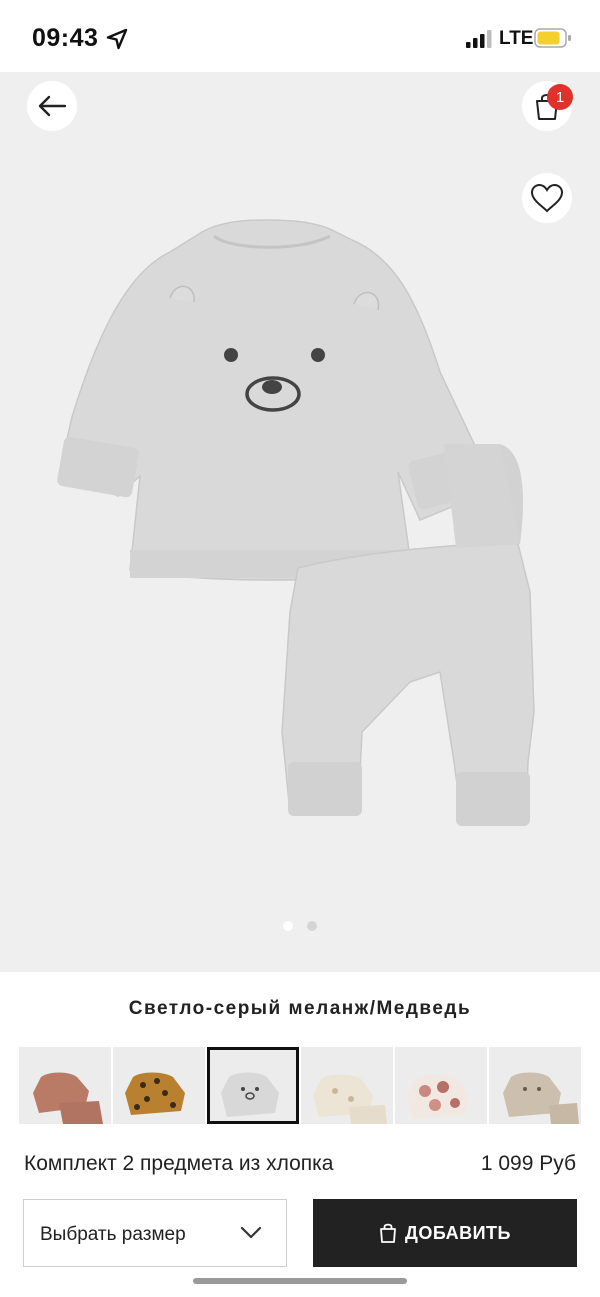  I want to click on heart-icon, so click(547, 198).